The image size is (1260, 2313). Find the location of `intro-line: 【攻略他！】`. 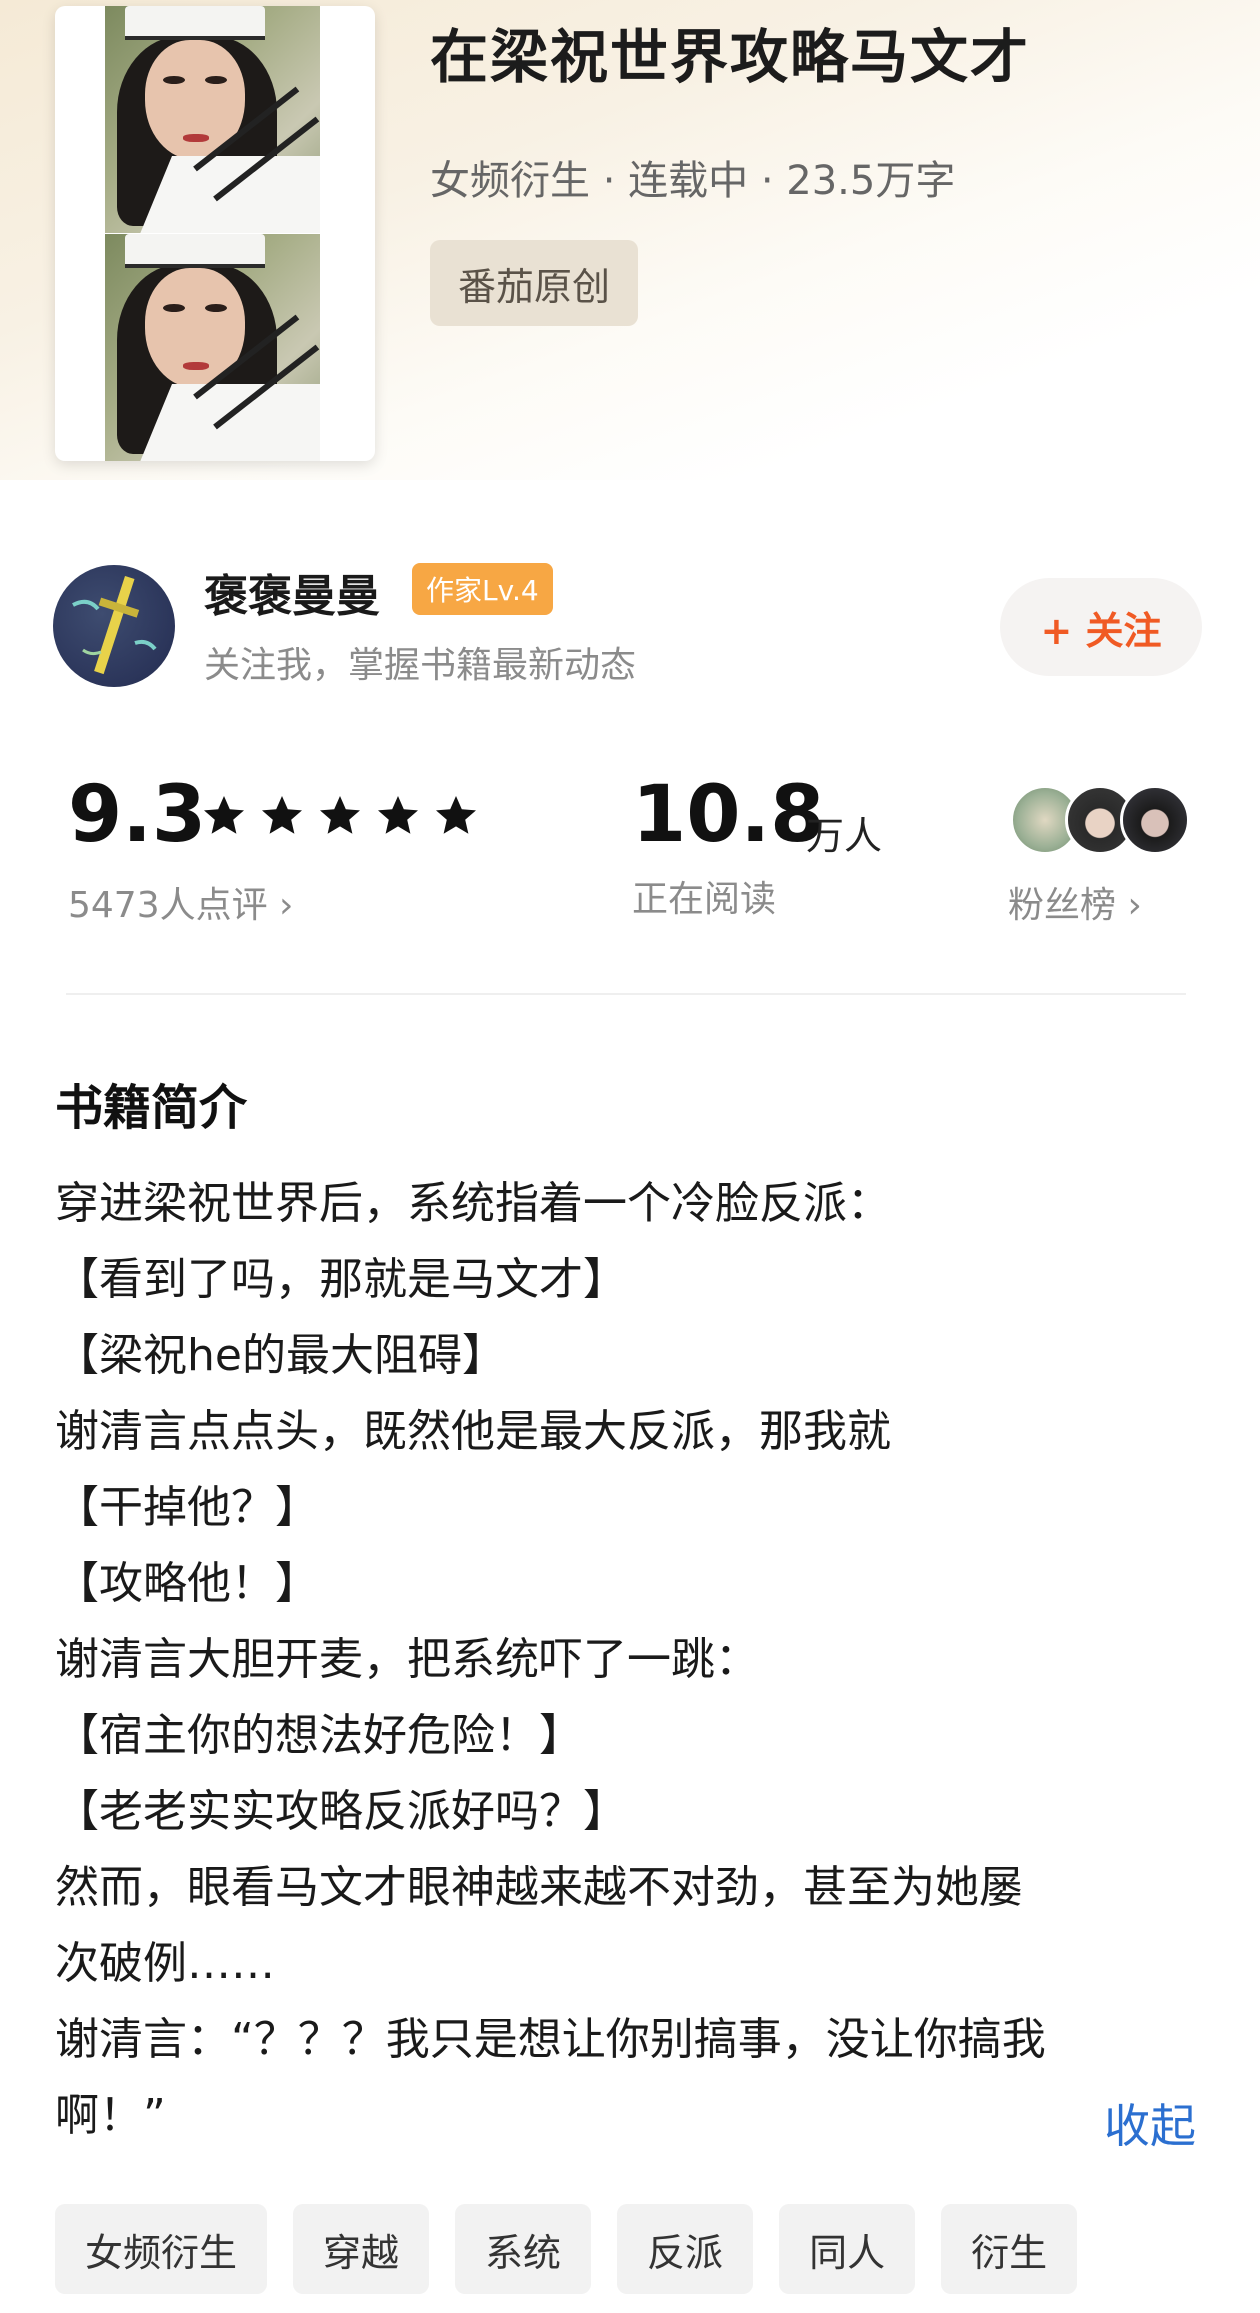

intro-line: 【攻略他！】 is located at coordinates (187, 1583).